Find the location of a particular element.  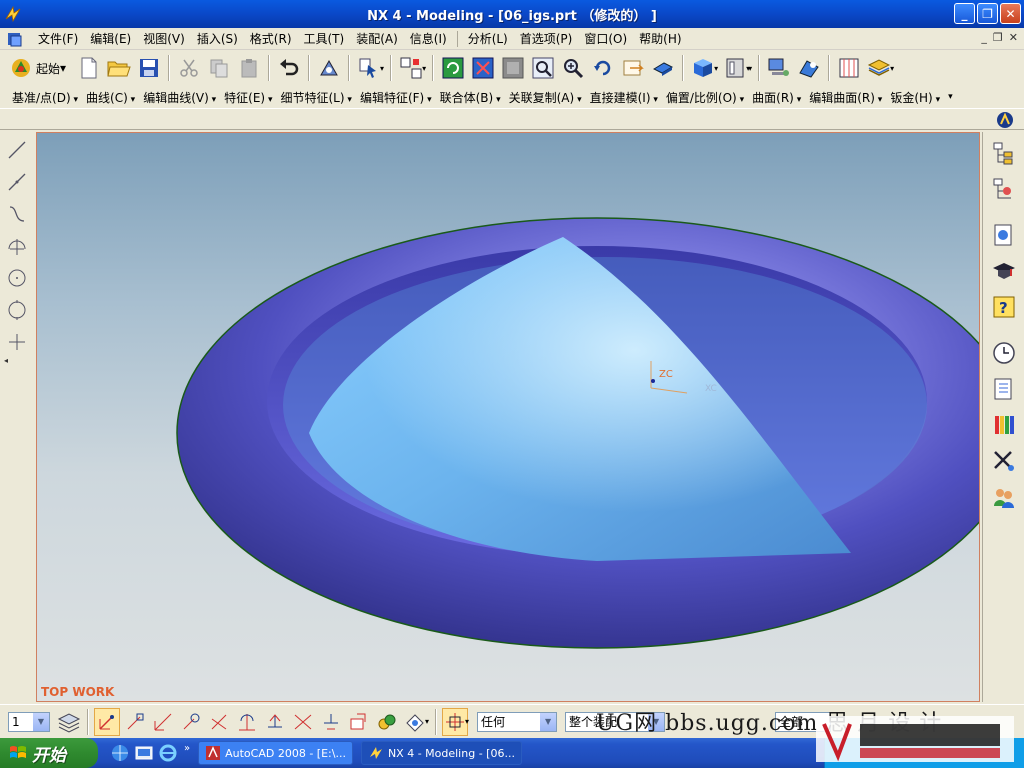

menu-format: 格式(R) is located at coordinates (271, 38).